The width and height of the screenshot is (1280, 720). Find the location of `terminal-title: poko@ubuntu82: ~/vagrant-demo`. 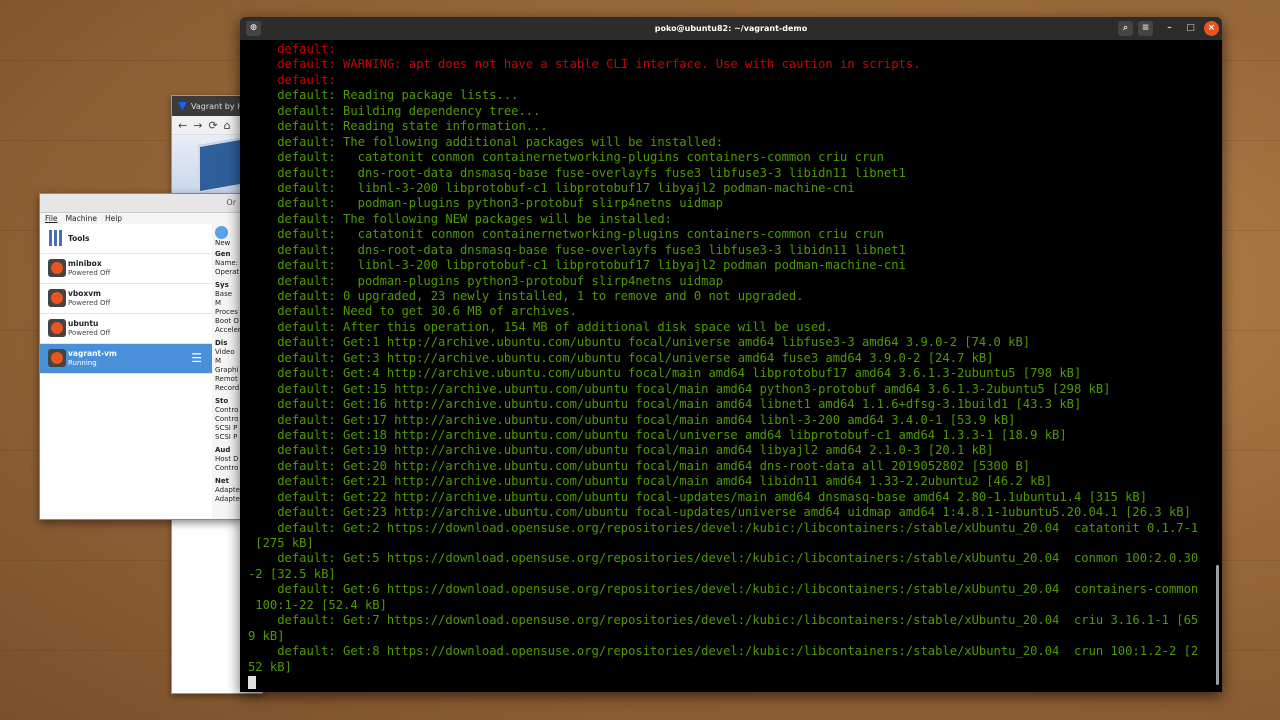

terminal-title: poko@ubuntu82: ~/vagrant-demo is located at coordinates (731, 28).